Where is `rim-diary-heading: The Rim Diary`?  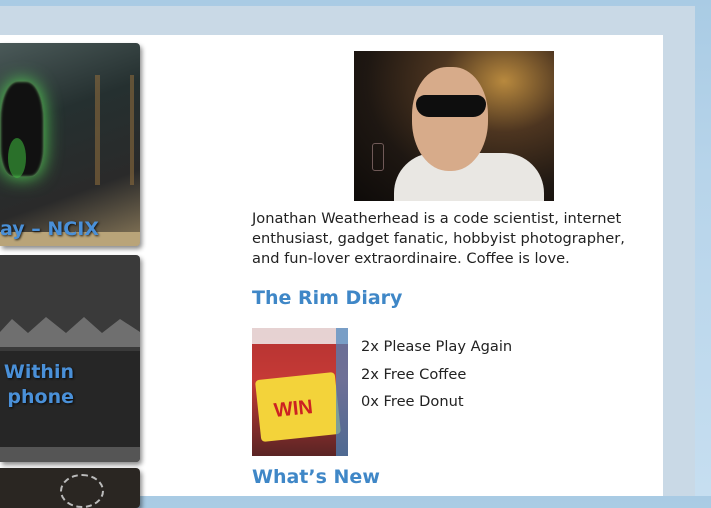 rim-diary-heading: The Rim Diary is located at coordinates (327, 298).